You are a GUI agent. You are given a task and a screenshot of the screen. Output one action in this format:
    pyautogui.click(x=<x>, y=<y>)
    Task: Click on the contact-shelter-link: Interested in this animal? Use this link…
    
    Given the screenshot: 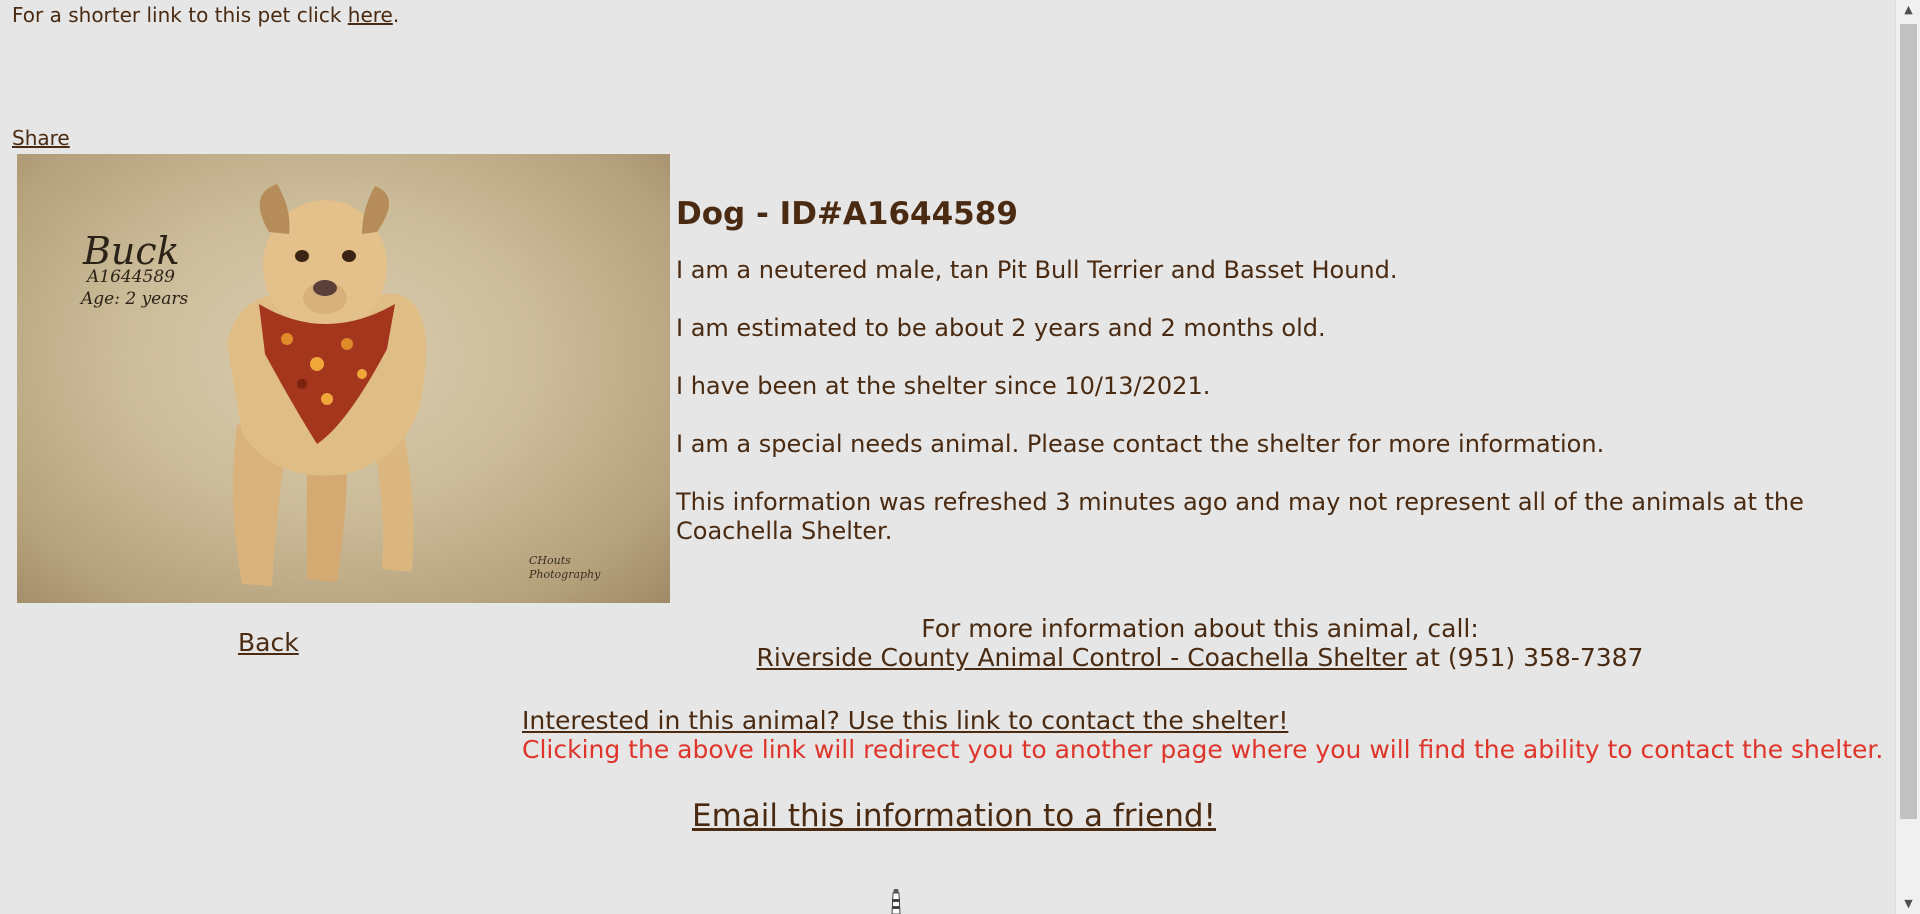 What is the action you would take?
    pyautogui.click(x=905, y=720)
    